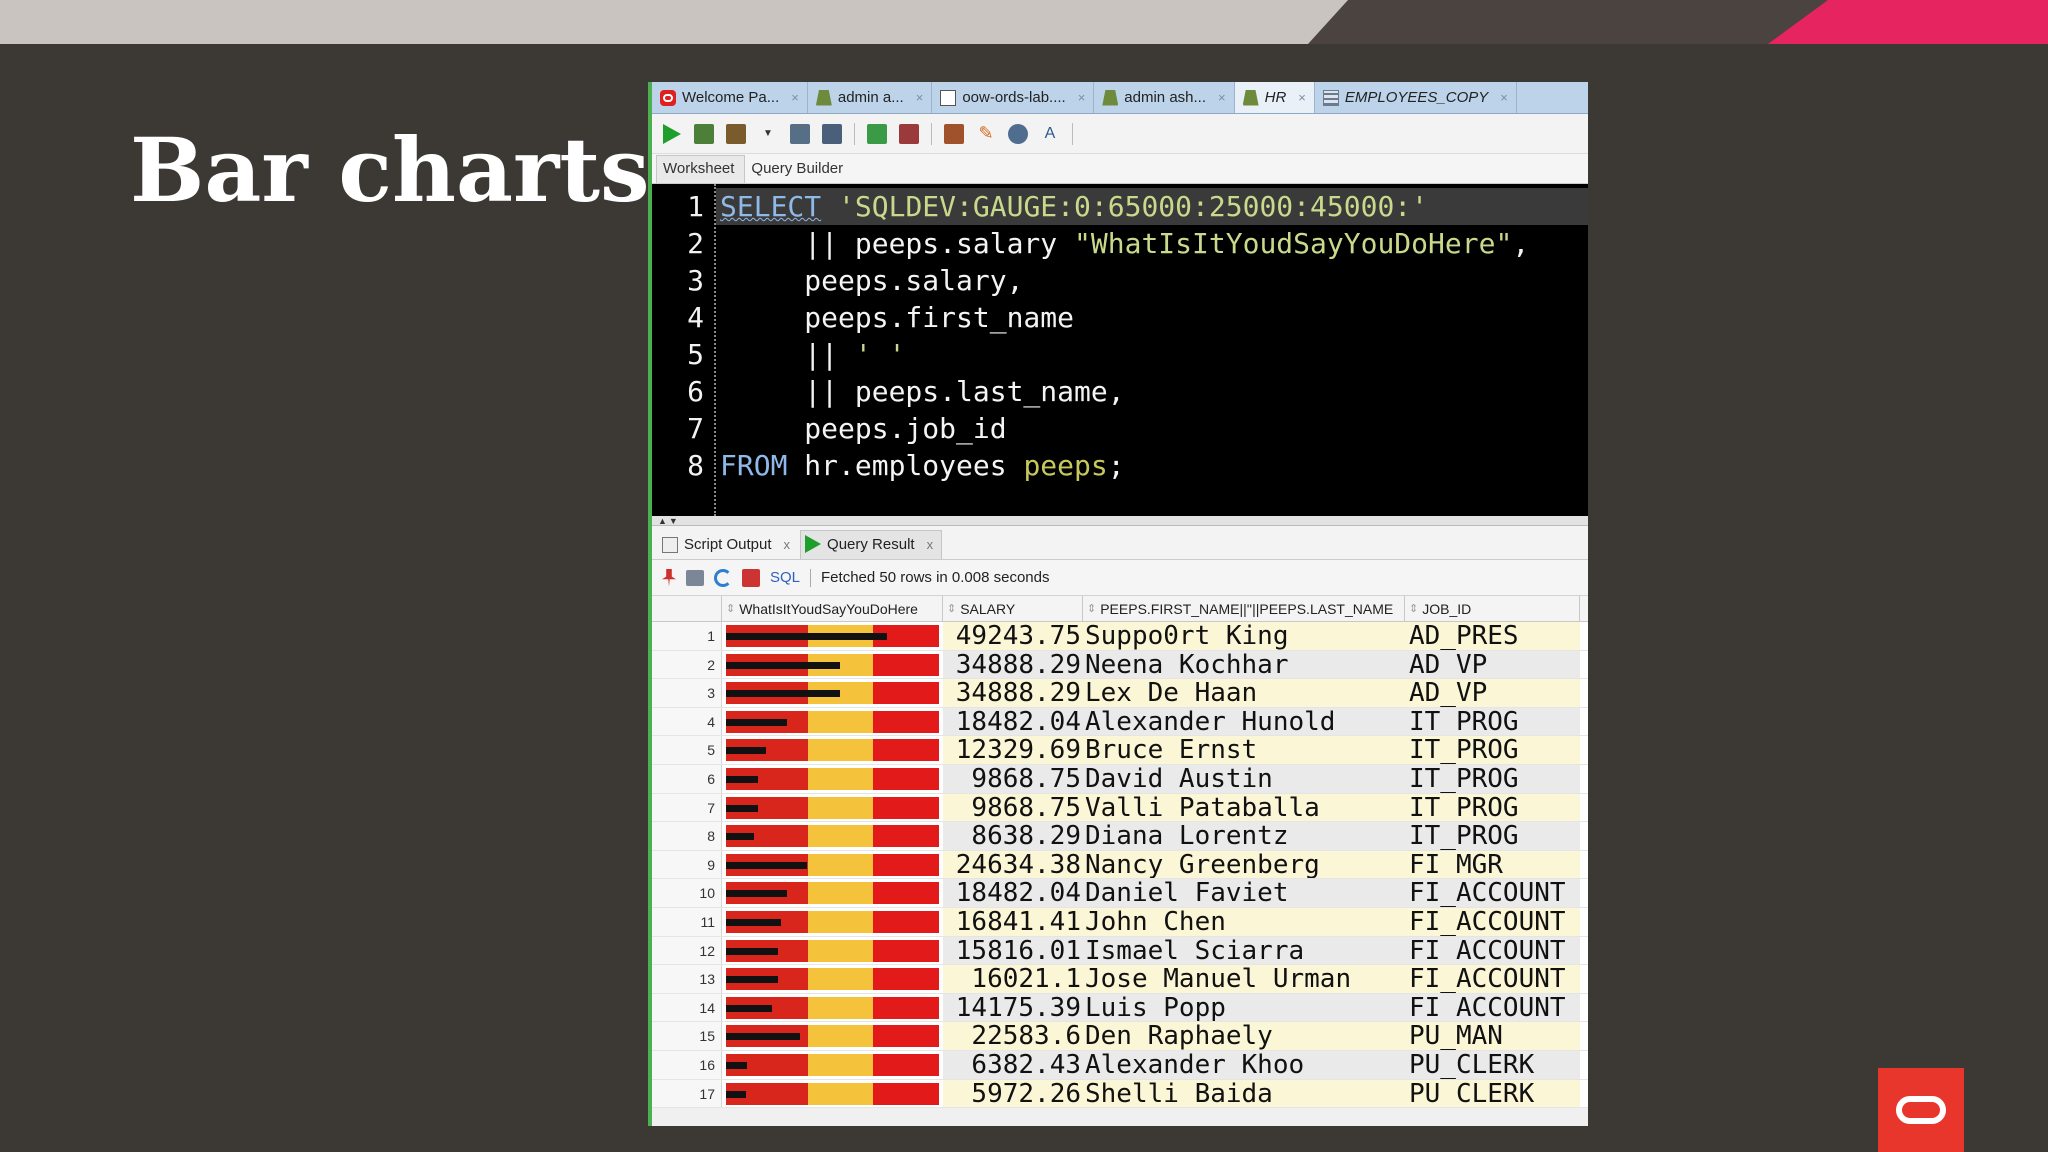 This screenshot has height=1152, width=2048. I want to click on row-number: 16, so click(687, 1064).